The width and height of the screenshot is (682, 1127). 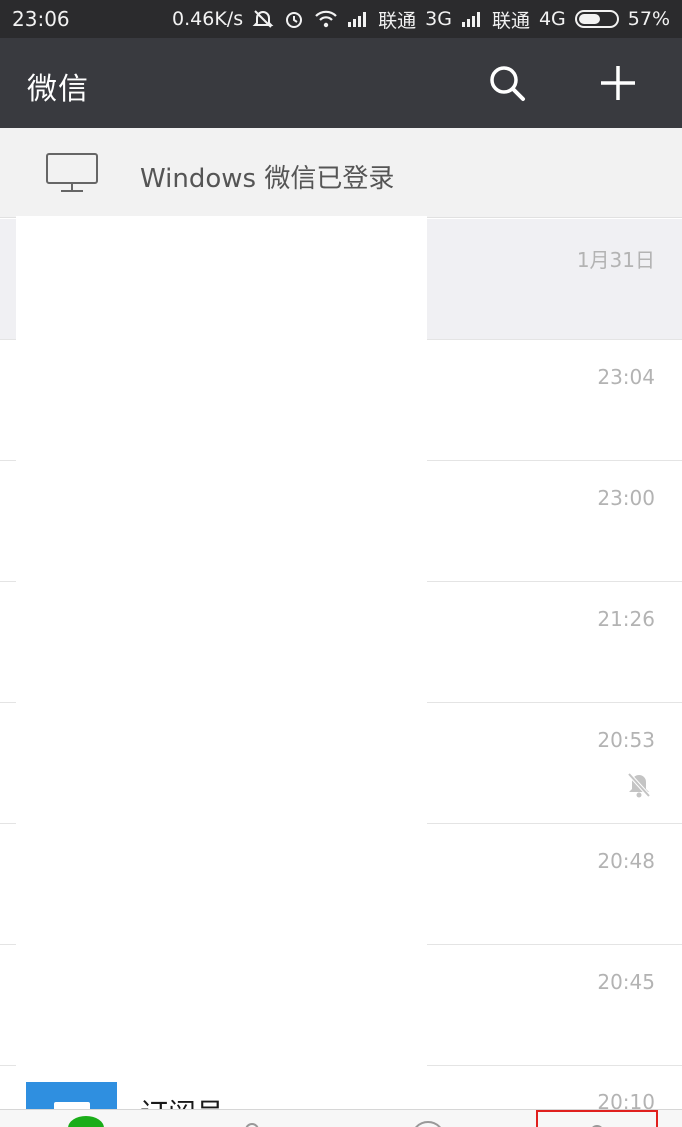 What do you see at coordinates (552, 19) in the screenshot?
I see `network-type-2: 4G` at bounding box center [552, 19].